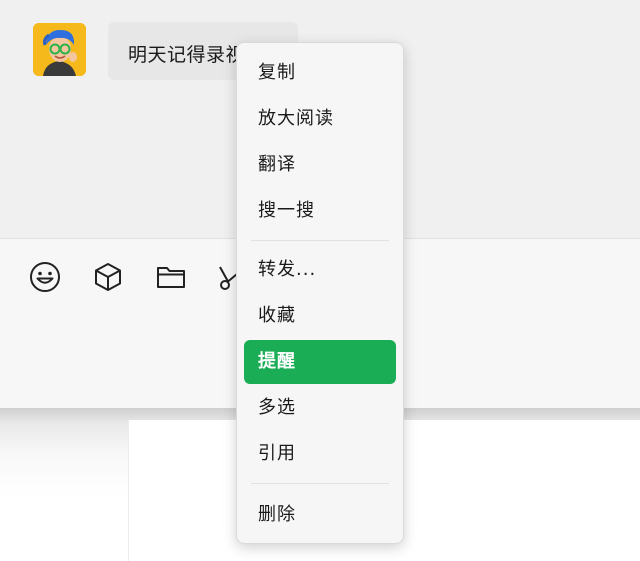  Describe the element at coordinates (320, 454) in the screenshot. I see `menu-item-quote: 引用` at that location.